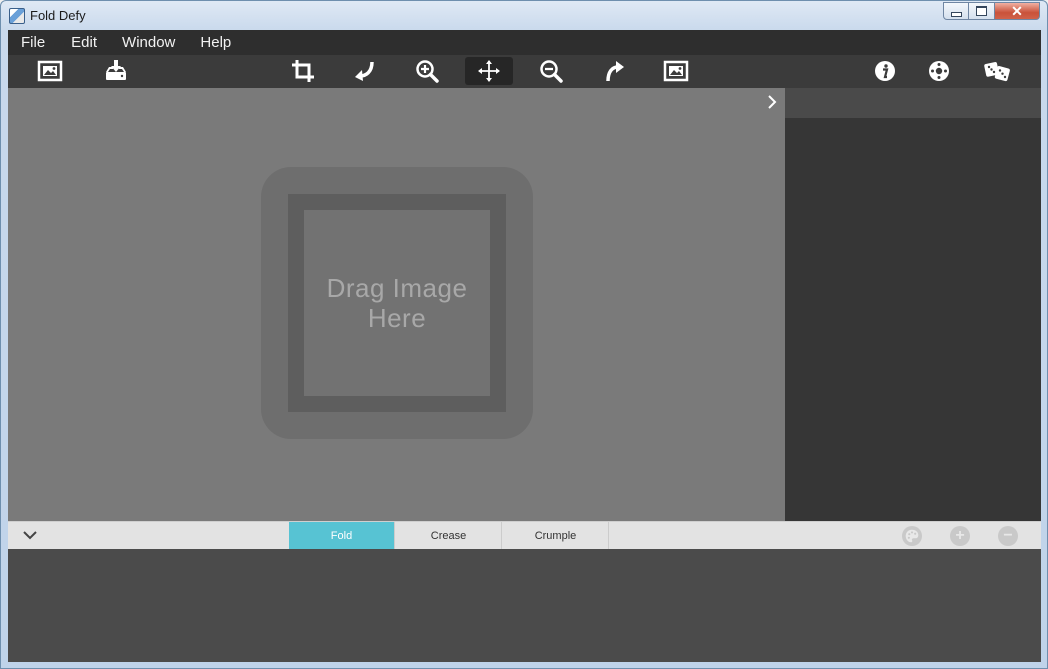  I want to click on save-download-button, so click(116, 71).